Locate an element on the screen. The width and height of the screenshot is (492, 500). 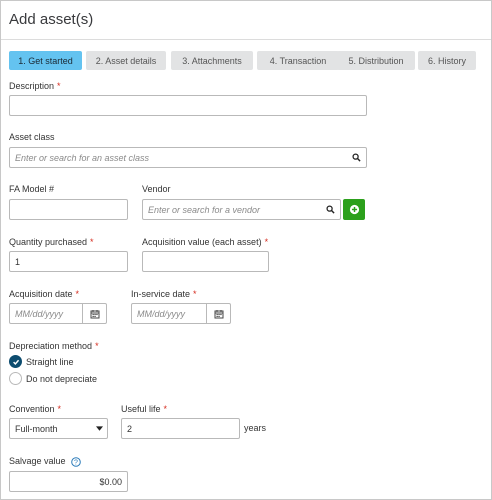
convention-select: Full-month is located at coordinates (58, 428).